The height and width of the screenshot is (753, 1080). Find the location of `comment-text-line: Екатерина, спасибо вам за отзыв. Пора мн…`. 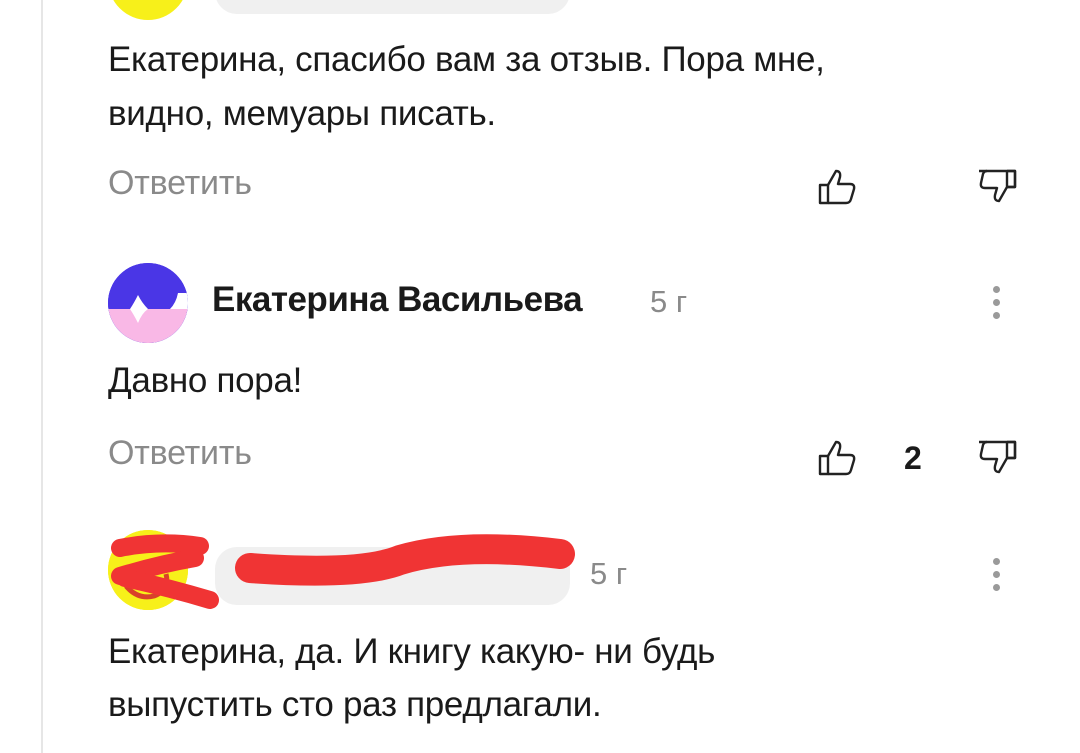

comment-text-line: Екатерина, спасибо вам за отзыв. Пора мн… is located at coordinates (466, 59).